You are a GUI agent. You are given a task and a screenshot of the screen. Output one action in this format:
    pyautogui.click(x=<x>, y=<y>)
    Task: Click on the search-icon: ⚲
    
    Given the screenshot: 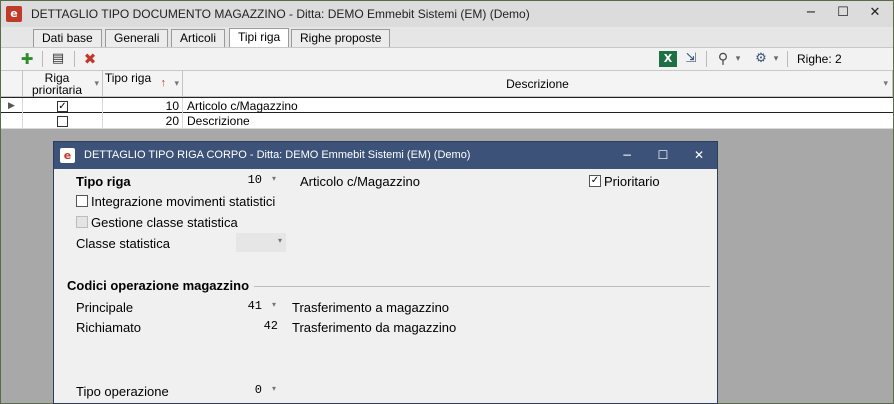 What is the action you would take?
    pyautogui.click(x=723, y=59)
    